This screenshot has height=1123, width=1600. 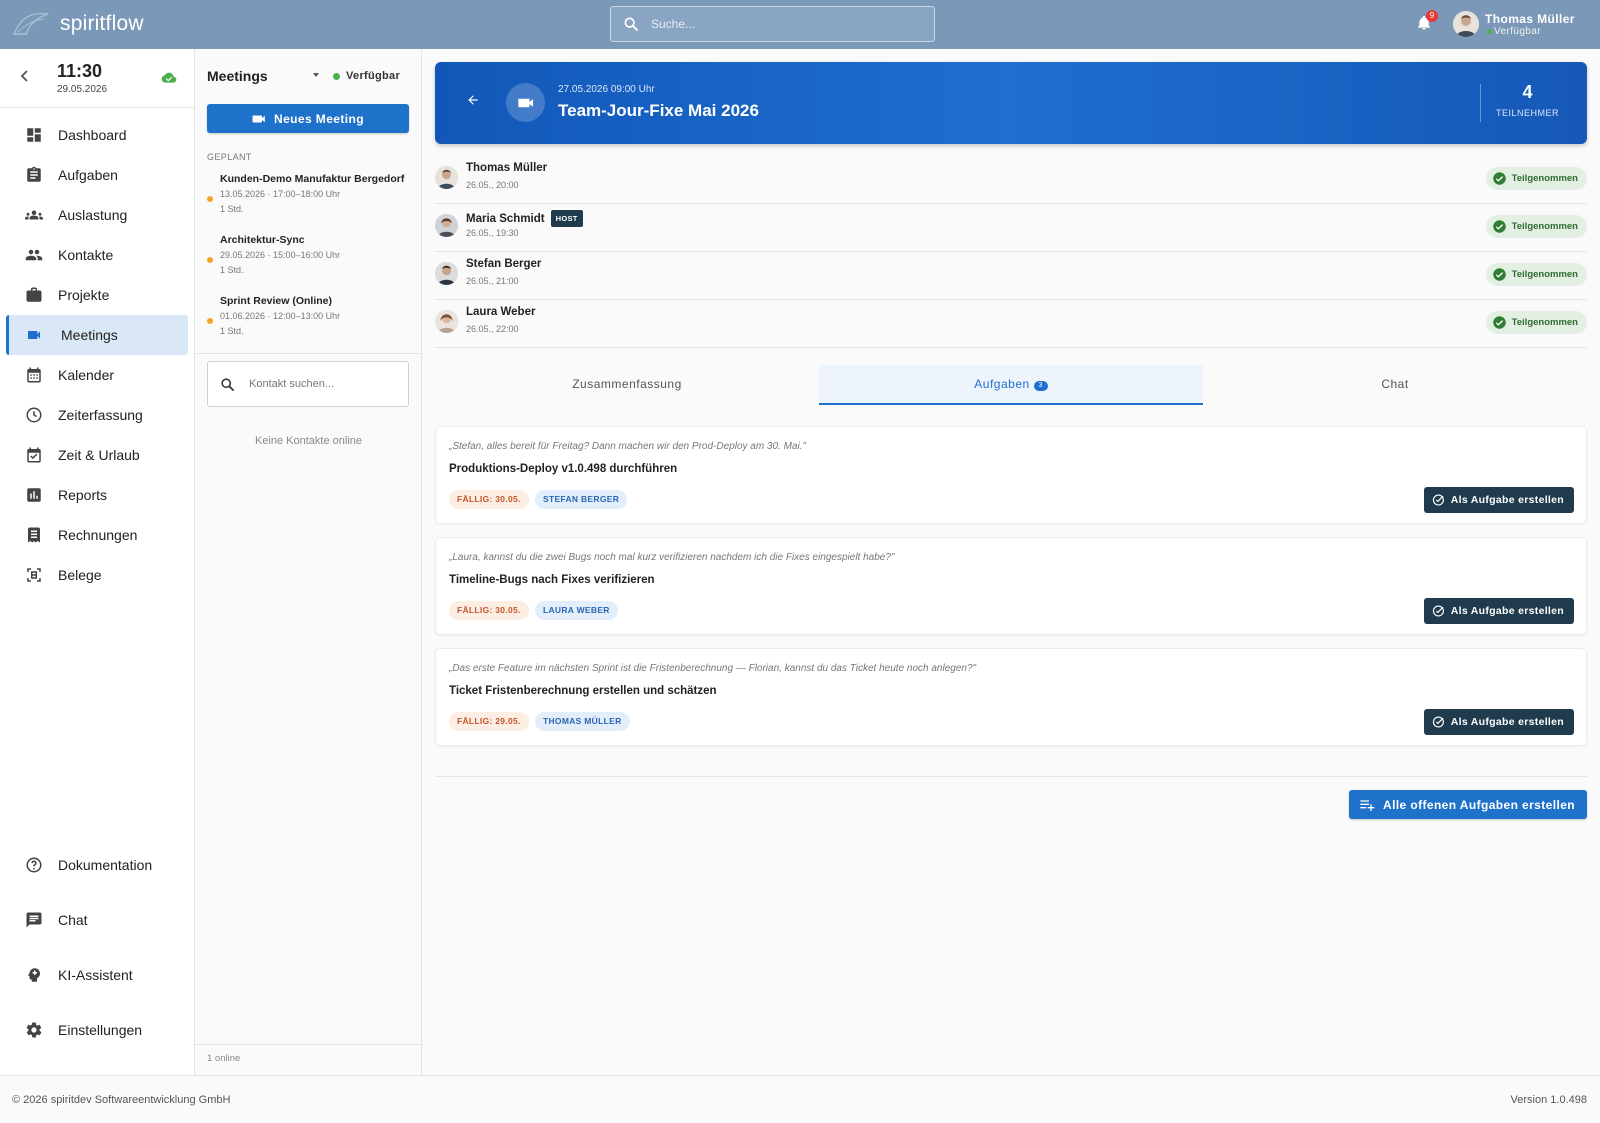 I want to click on global-search, so click(x=772, y=24).